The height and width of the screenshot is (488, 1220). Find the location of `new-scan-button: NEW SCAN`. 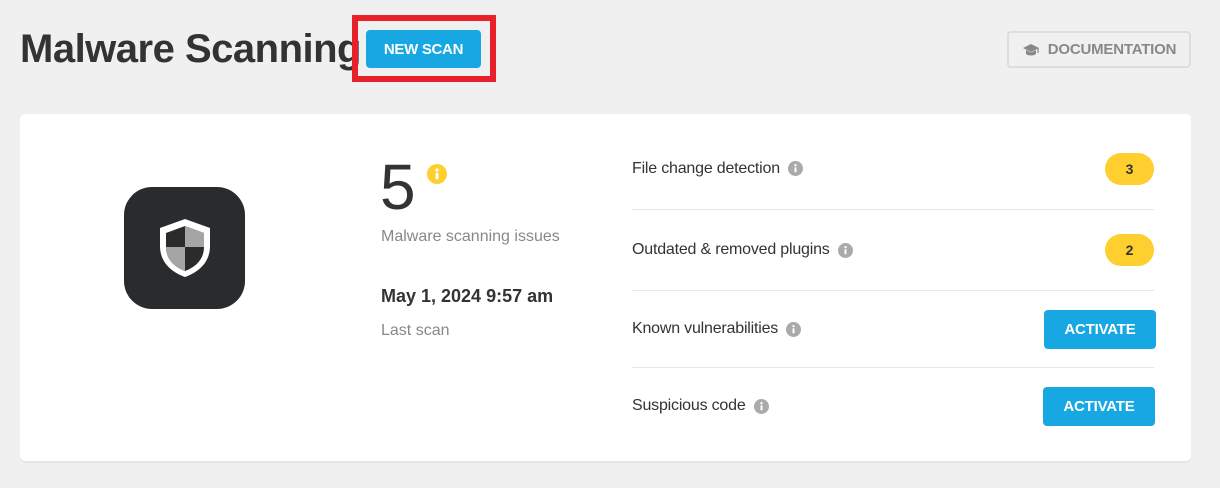

new-scan-button: NEW SCAN is located at coordinates (423, 49).